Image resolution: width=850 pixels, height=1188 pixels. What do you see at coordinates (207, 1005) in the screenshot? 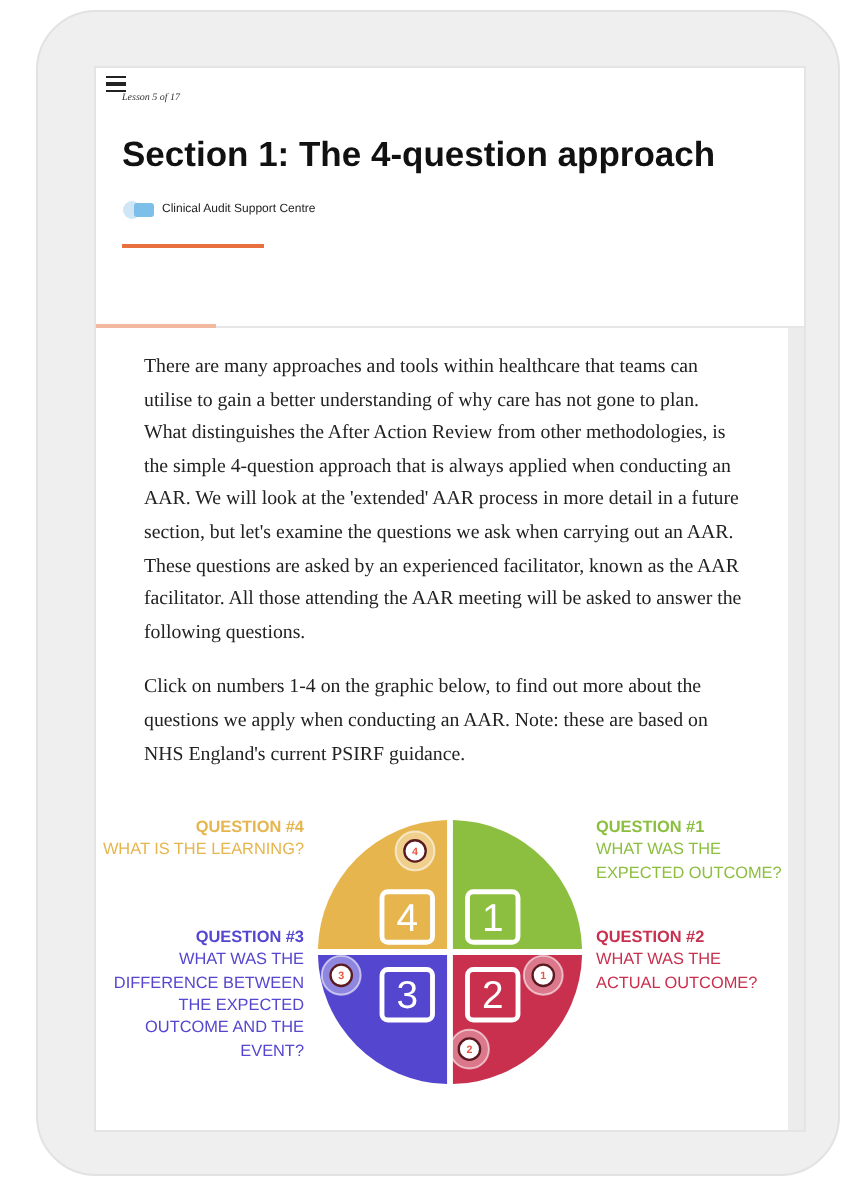
I see `question-text: WHAT WAS THE DIFFERENCE BETWEEN THE EXPECTED OUTCOME AND THE EVENT?` at bounding box center [207, 1005].